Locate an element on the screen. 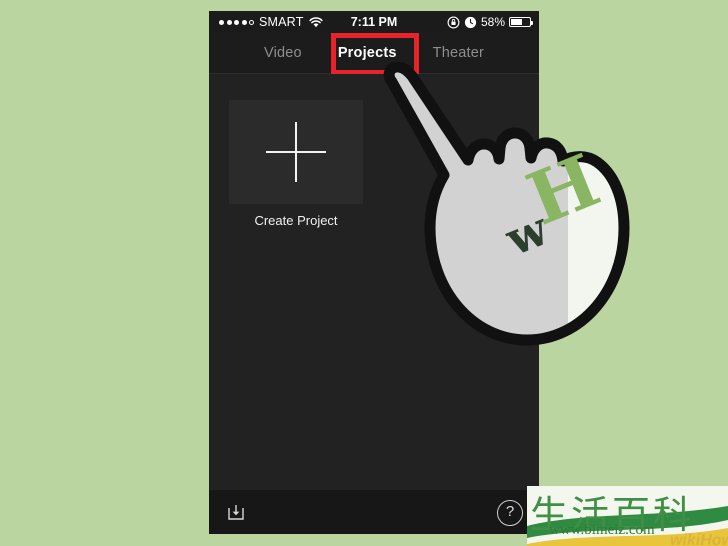  tab-theater: Theater is located at coordinates (458, 53).